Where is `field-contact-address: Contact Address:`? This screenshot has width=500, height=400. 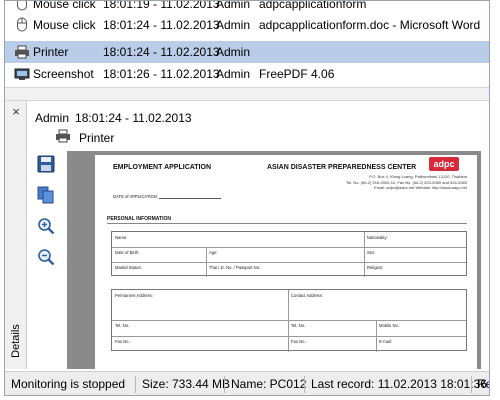 field-contact-address: Contact Address: is located at coordinates (307, 295).